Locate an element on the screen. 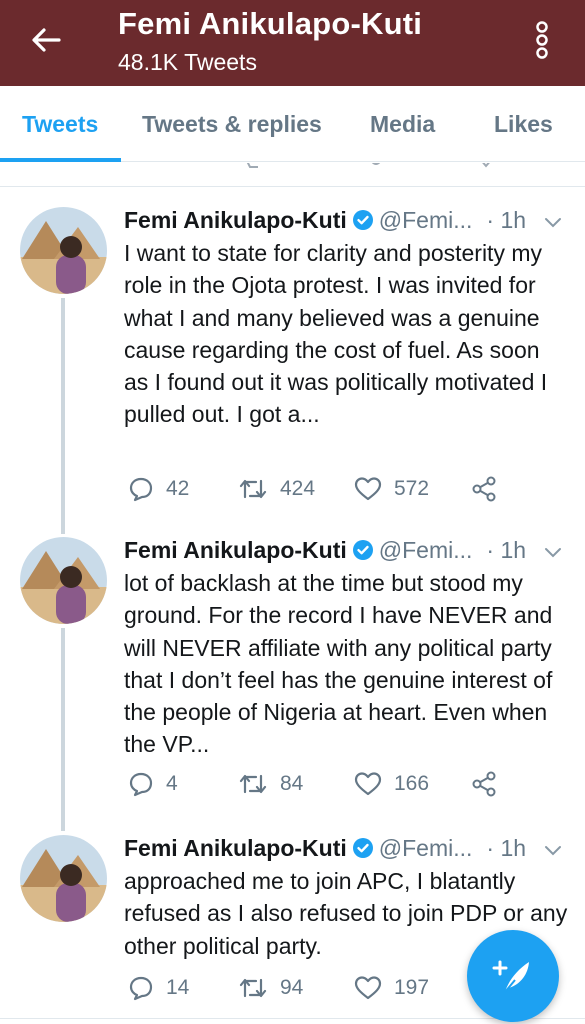 This screenshot has width=585, height=1024. reply-button: 14 is located at coordinates (158, 988).